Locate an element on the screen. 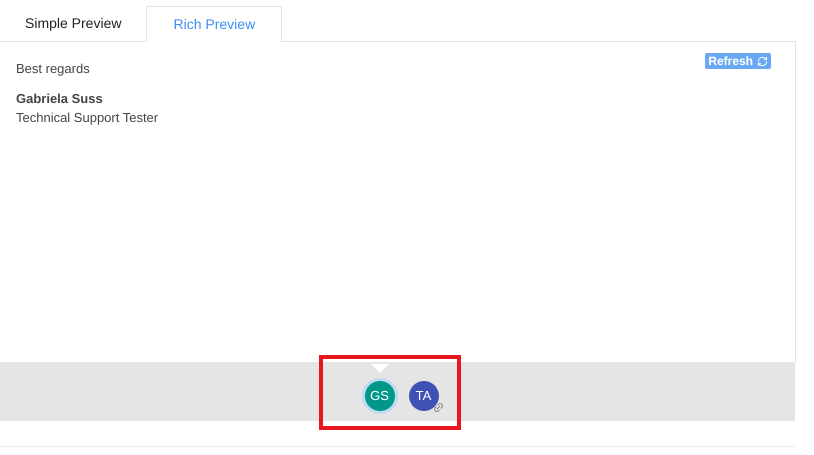 The image size is (814, 455). tab: Rich Preview is located at coordinates (214, 24).